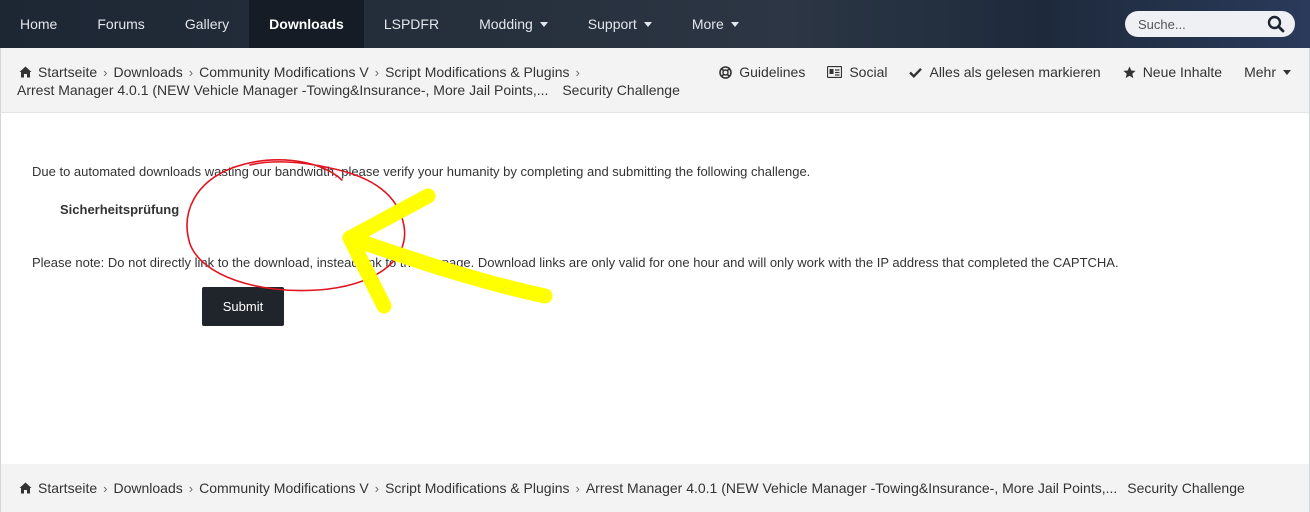 The height and width of the screenshot is (512, 1310). I want to click on new-content-link: Neue Inhalte, so click(1172, 72).